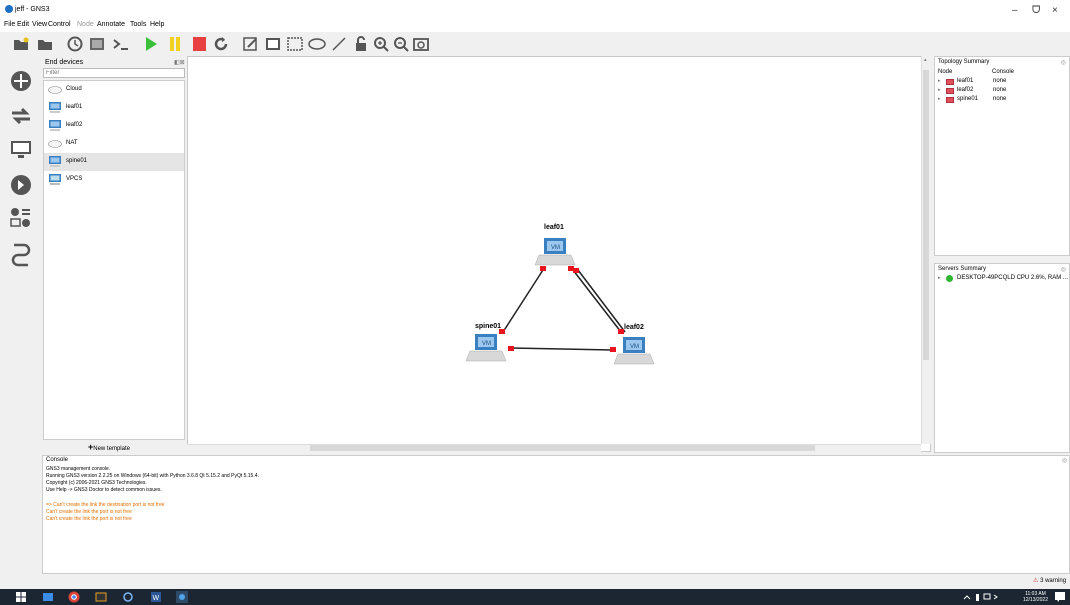 The width and height of the screenshot is (1070, 605). I want to click on minimize-button: –, so click(1015, 10).